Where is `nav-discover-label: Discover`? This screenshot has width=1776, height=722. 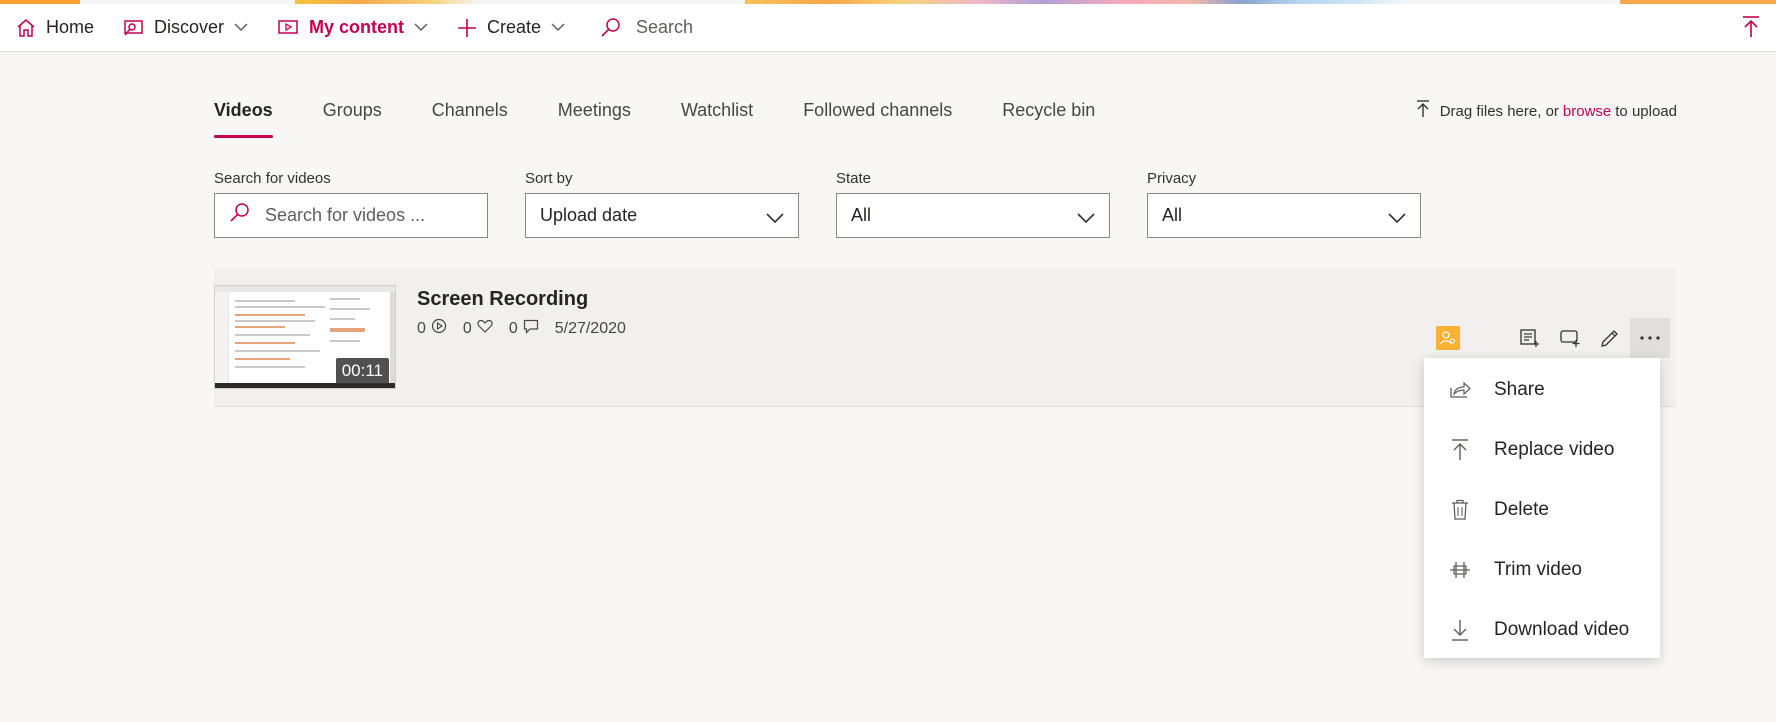
nav-discover-label: Discover is located at coordinates (189, 27).